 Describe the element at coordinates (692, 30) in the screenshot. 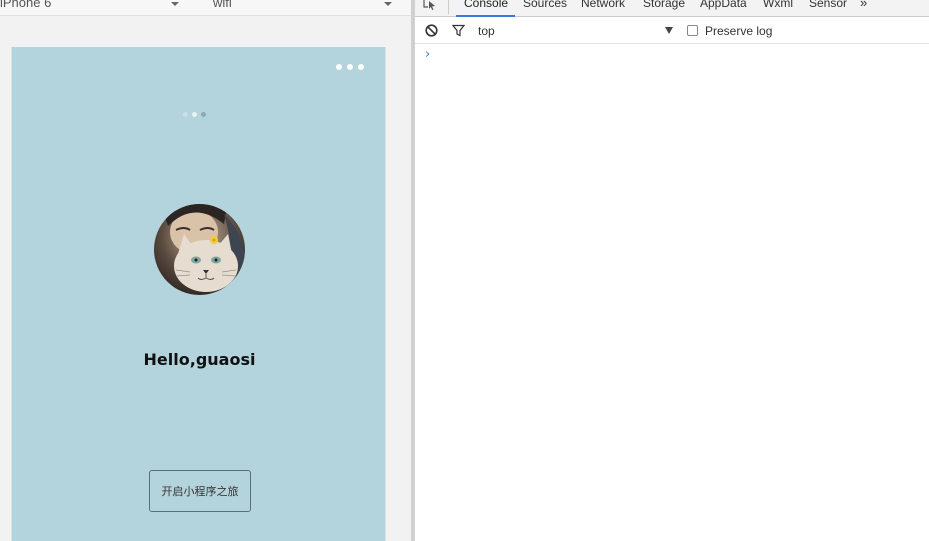

I see `preserve-log-checkbox` at that location.